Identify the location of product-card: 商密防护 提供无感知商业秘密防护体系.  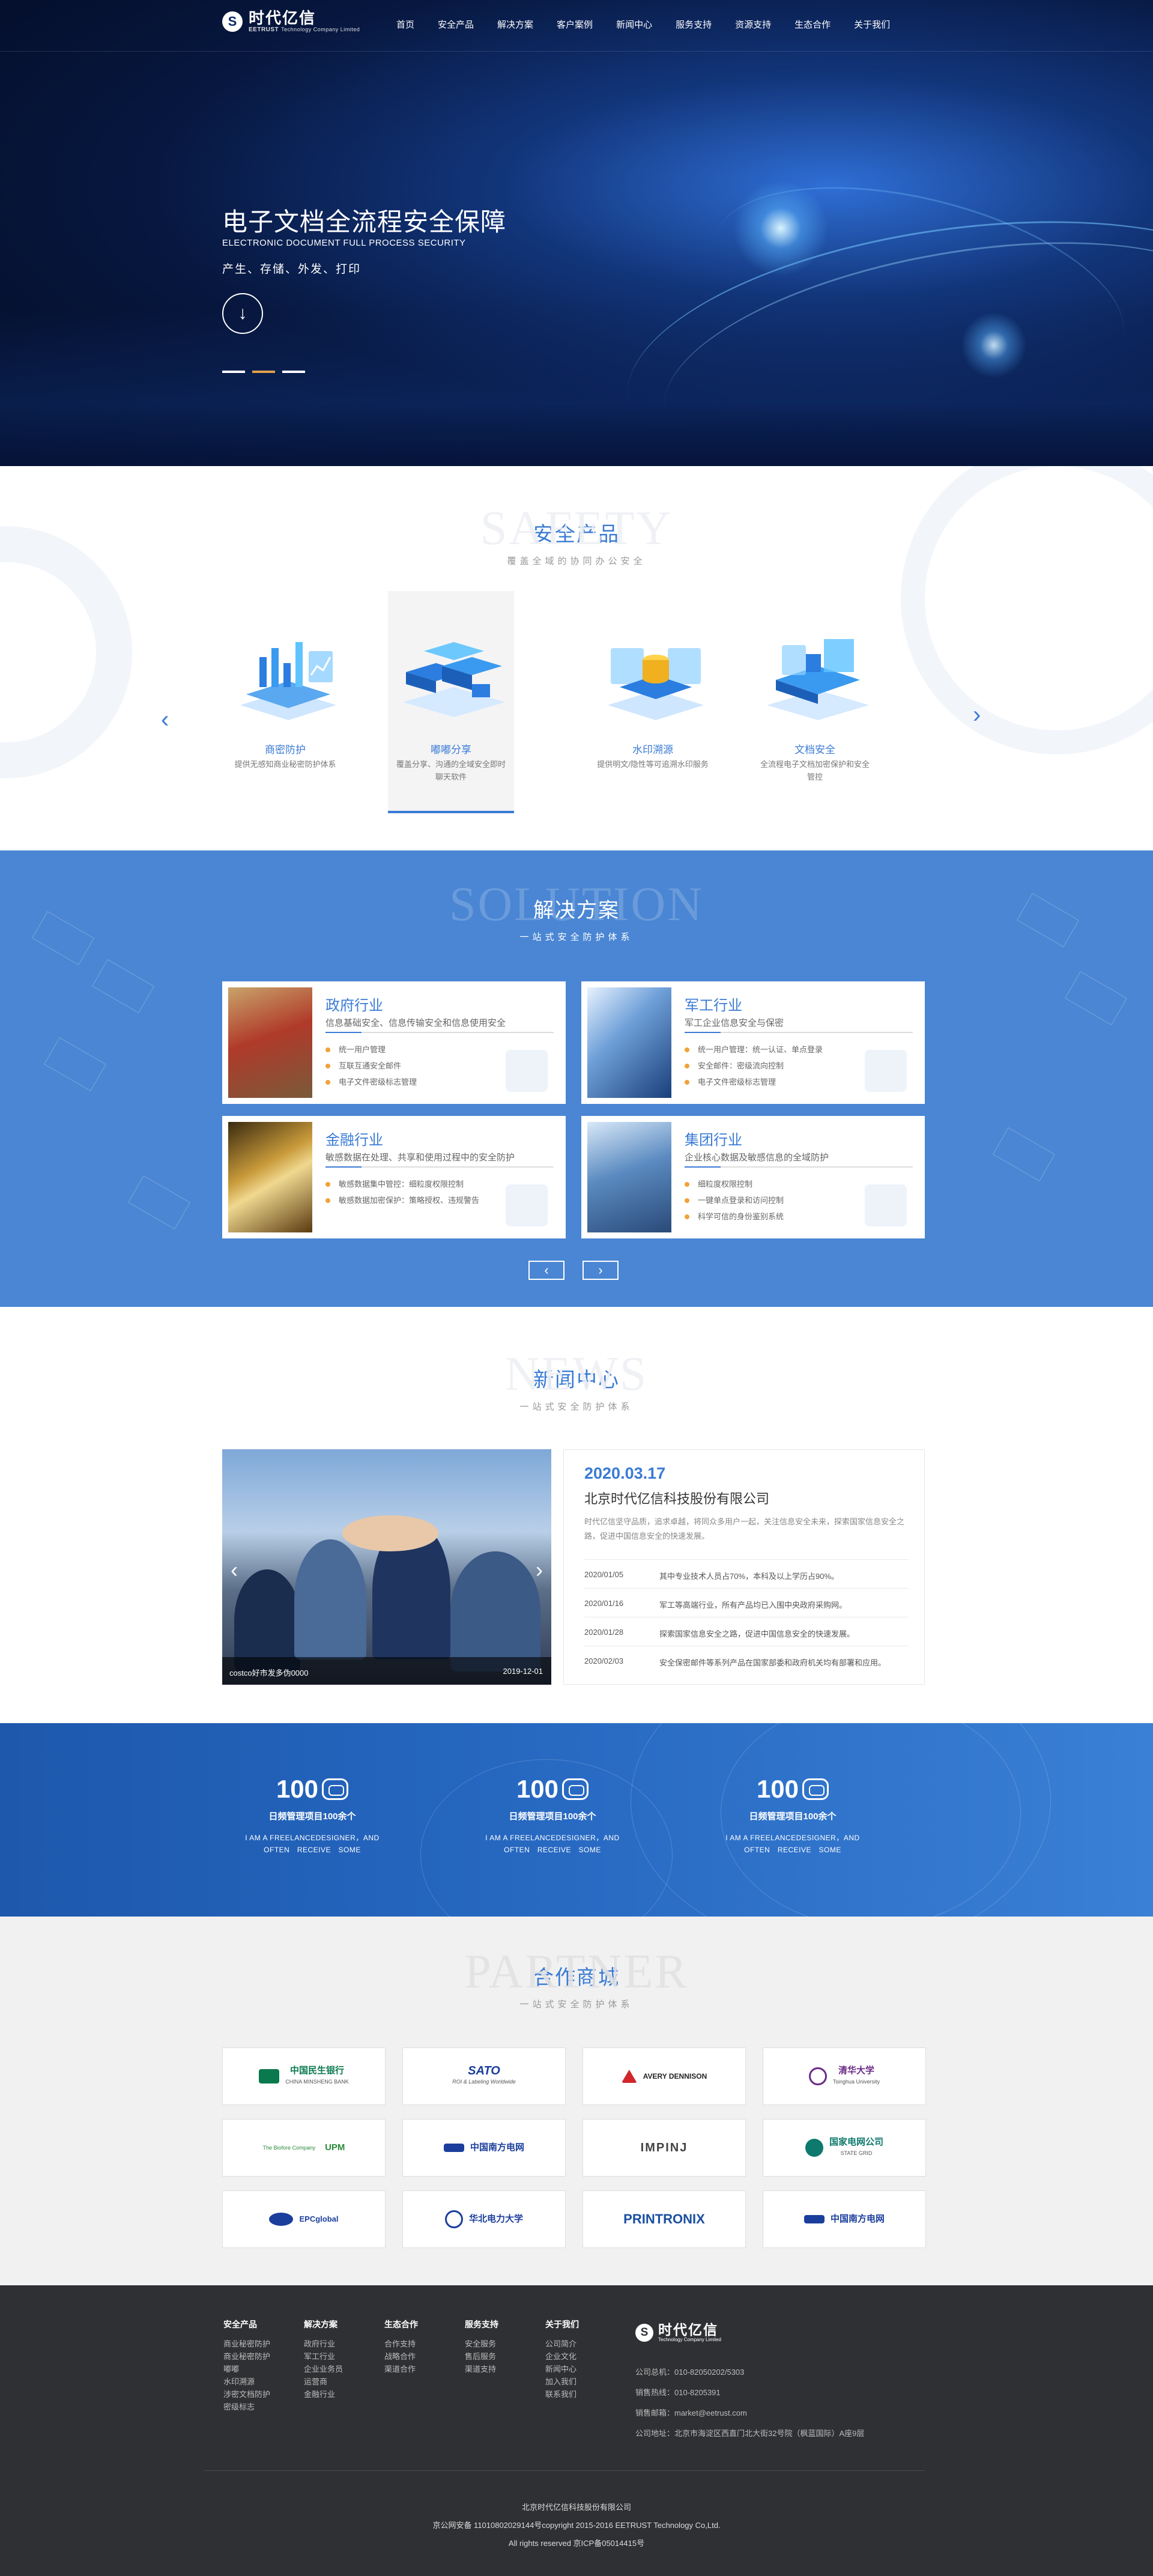
(285, 702).